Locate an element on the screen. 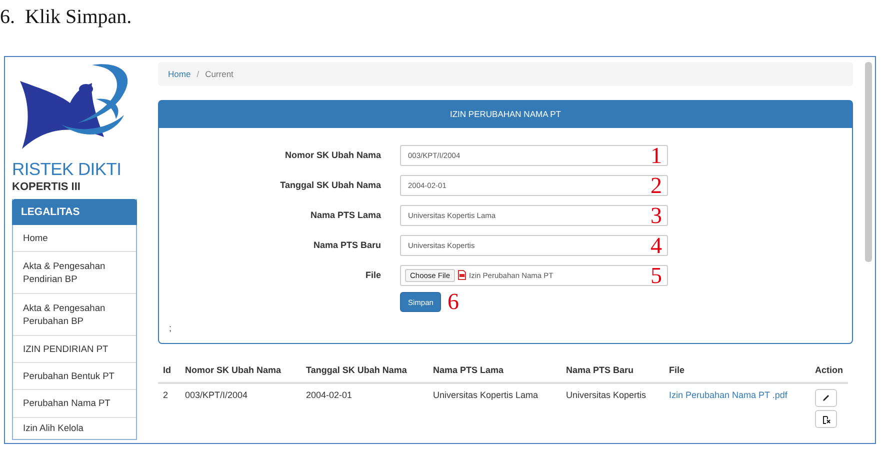  step-number-text: 6. is located at coordinates (7, 18).